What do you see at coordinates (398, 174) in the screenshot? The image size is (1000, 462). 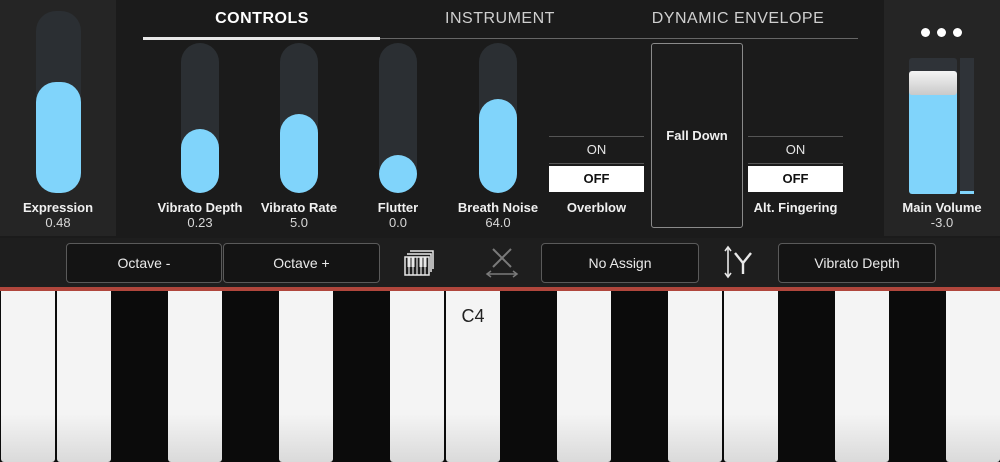 I see `flutter-fill` at bounding box center [398, 174].